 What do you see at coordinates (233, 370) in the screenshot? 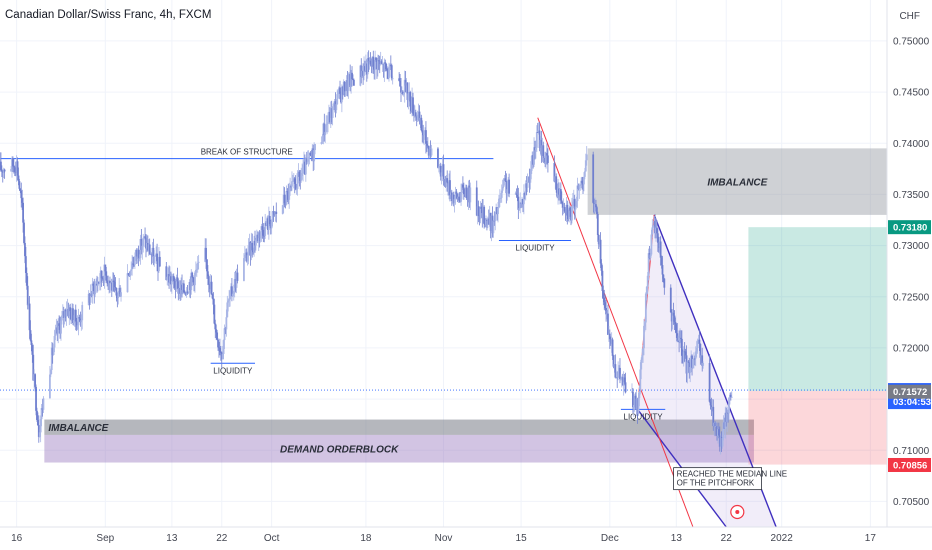
I see `level-label-3: LIQUIDITY` at bounding box center [233, 370].